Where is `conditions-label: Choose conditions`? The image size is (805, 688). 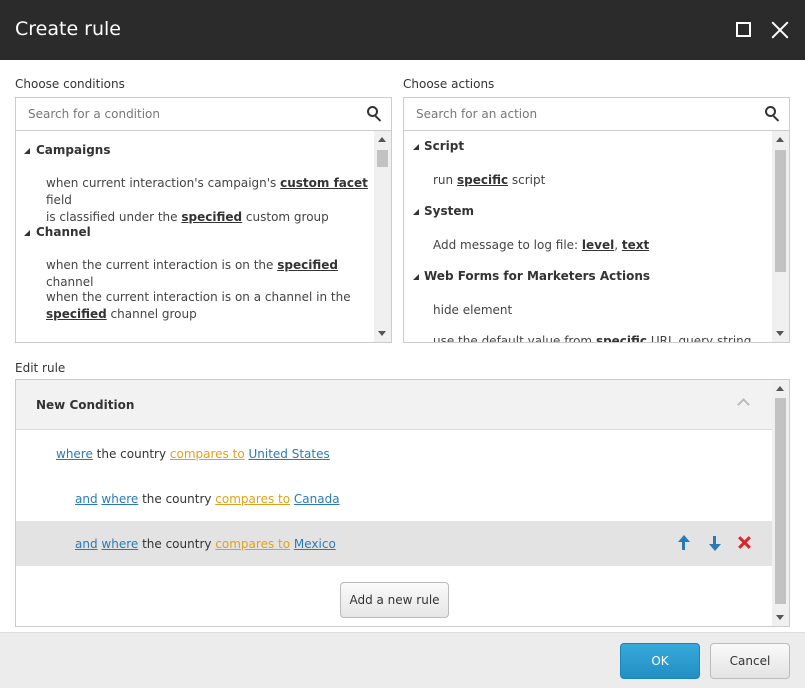
conditions-label: Choose conditions is located at coordinates (70, 84).